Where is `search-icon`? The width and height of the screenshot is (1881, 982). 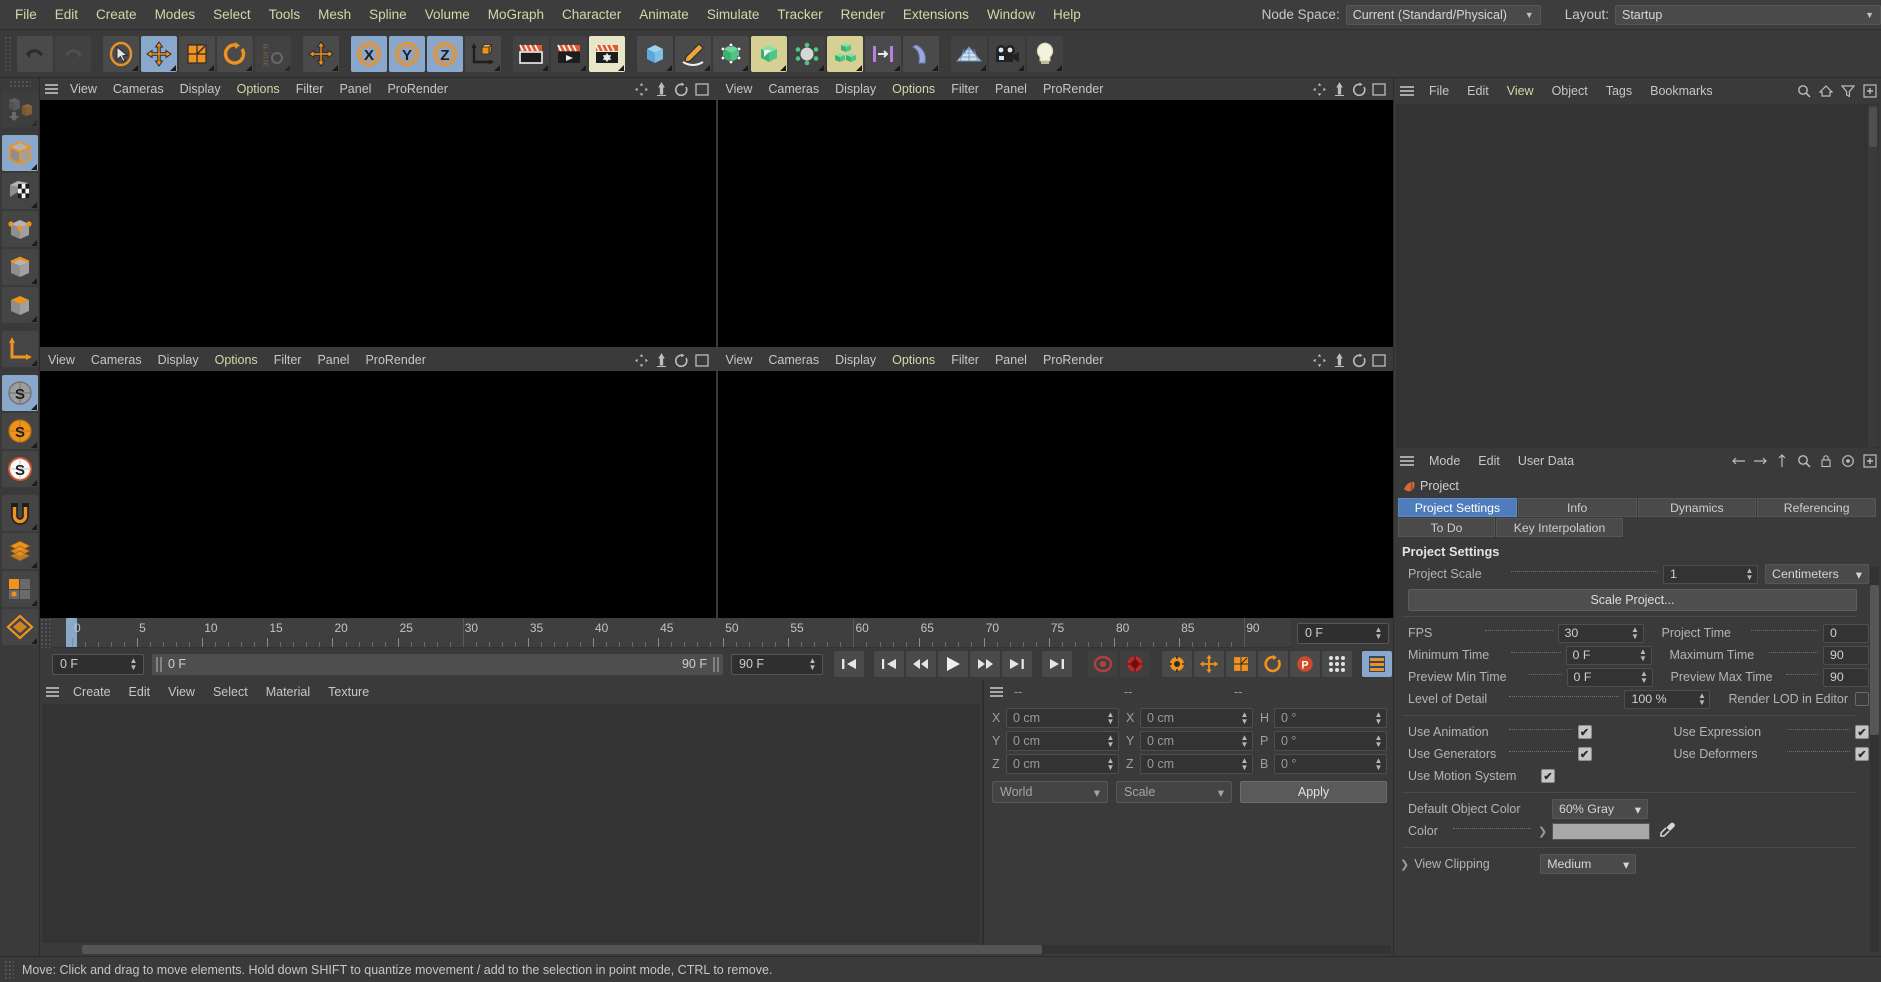
search-icon is located at coordinates (1804, 461).